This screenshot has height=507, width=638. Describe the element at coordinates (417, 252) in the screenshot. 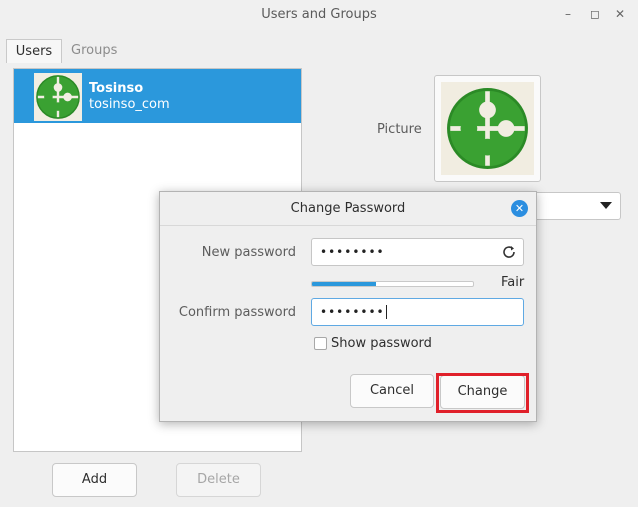

I see `new-password-field: ••••••••` at that location.